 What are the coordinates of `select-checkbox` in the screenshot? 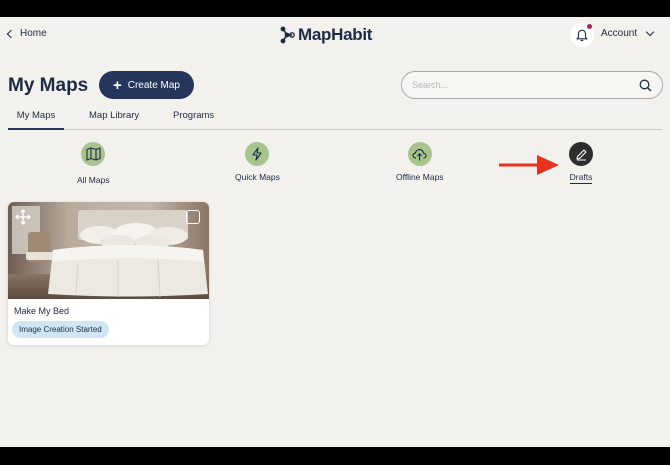 It's located at (193, 217).